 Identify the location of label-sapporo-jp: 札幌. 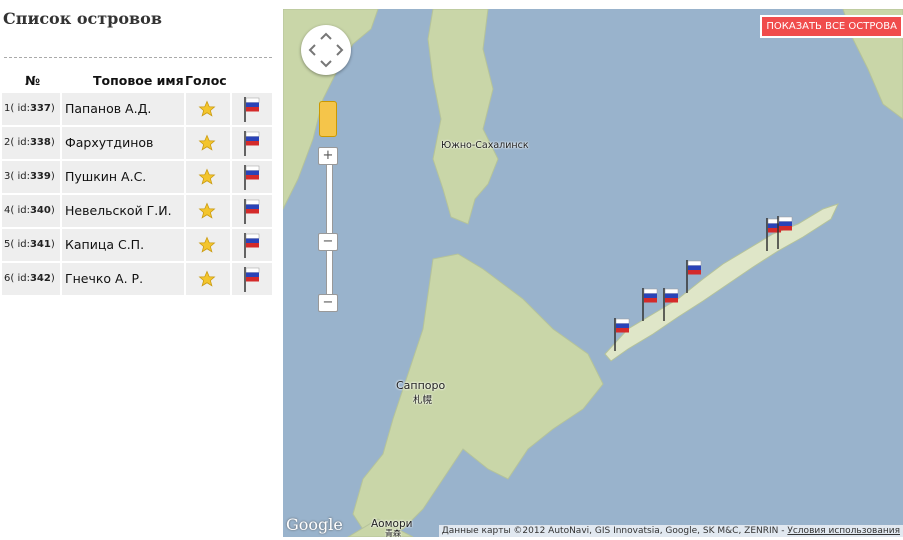
(423, 400).